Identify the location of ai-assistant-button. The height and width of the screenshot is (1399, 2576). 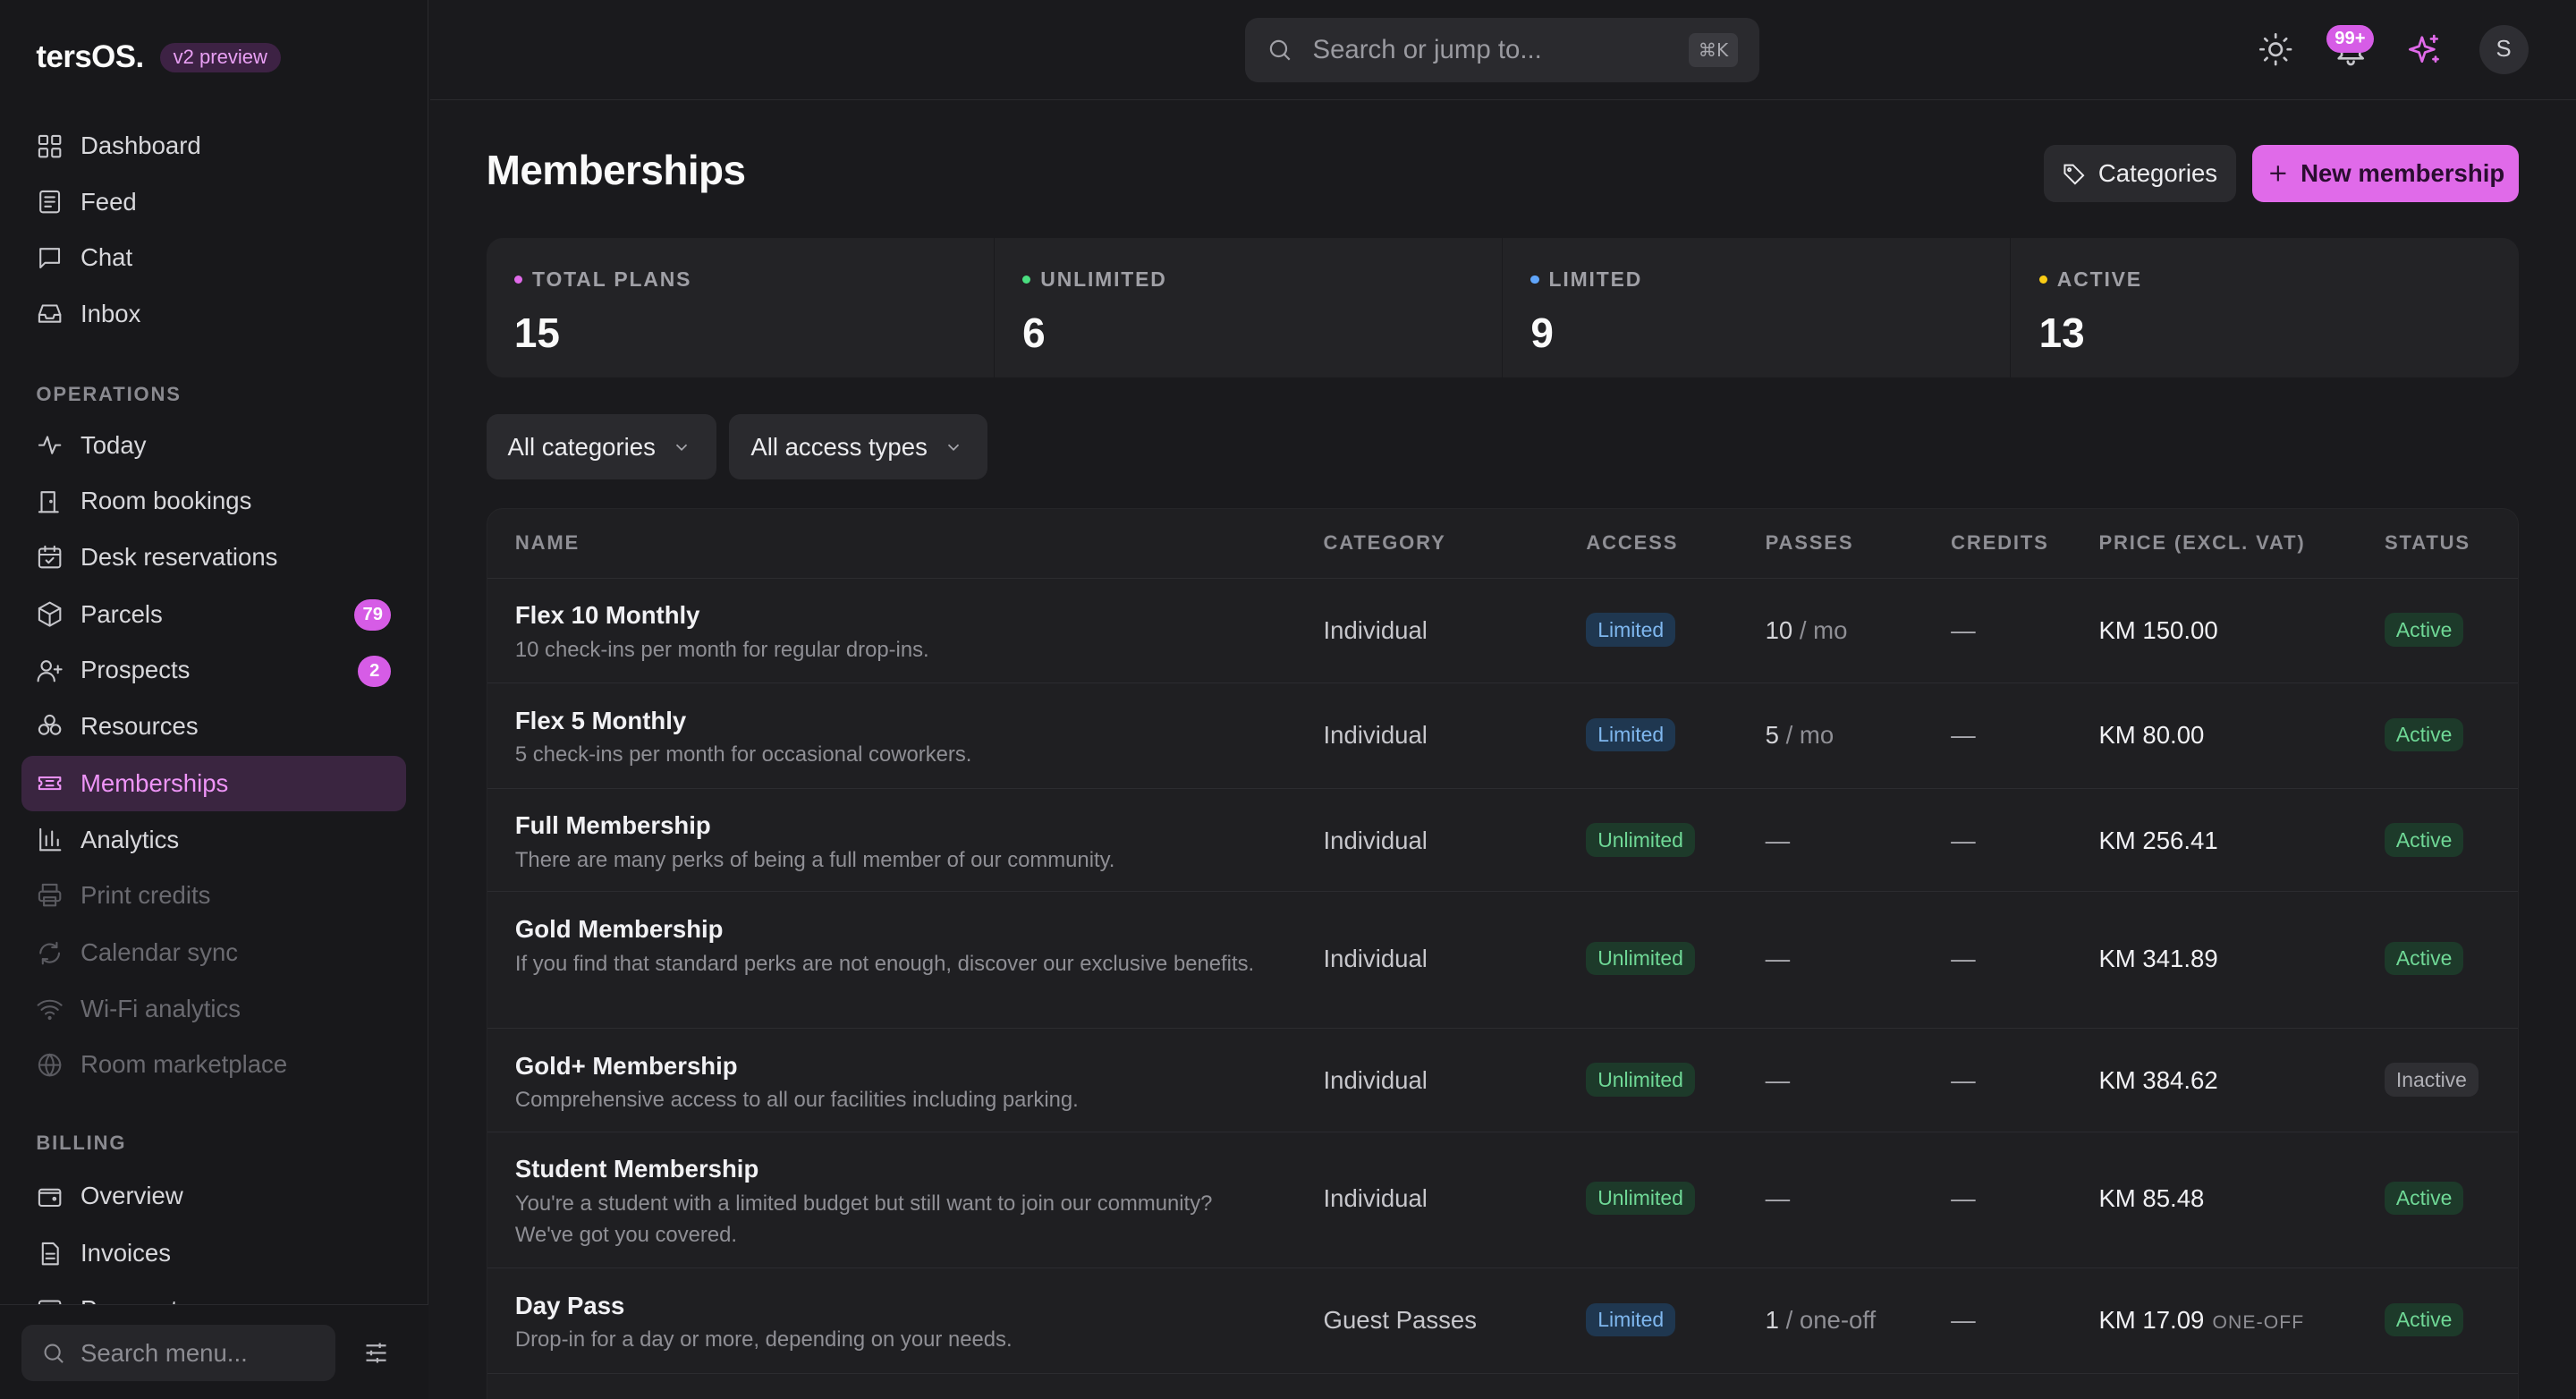
(2425, 49).